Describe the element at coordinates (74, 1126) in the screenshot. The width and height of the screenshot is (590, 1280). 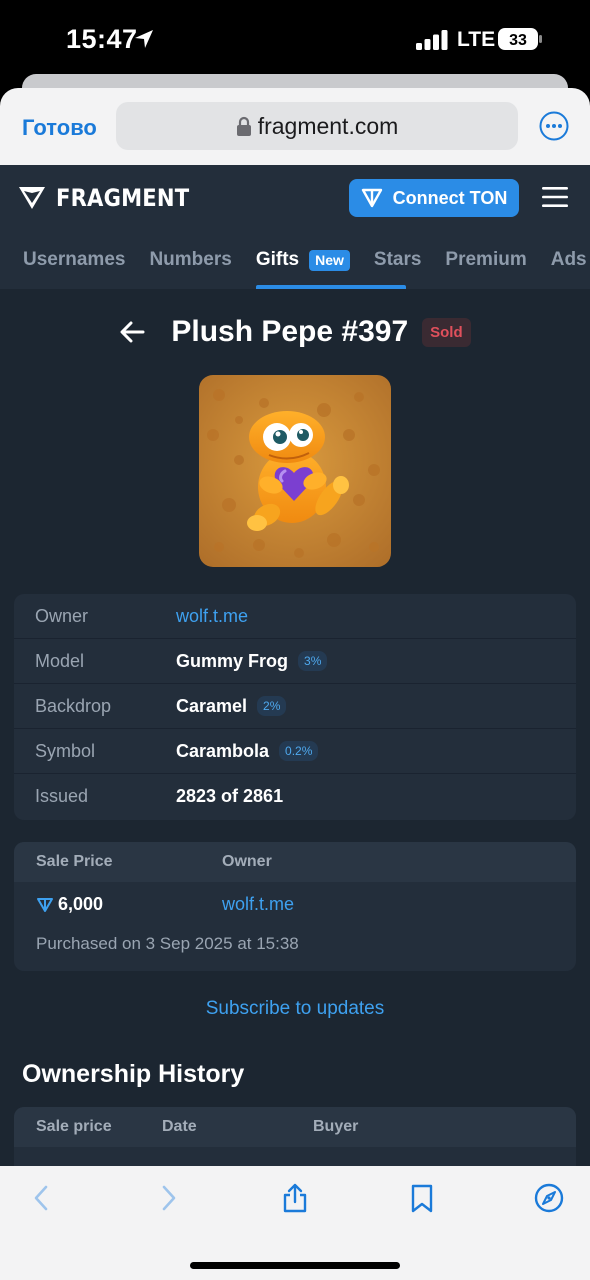
I see `history-col-sale-price: Sale price` at that location.